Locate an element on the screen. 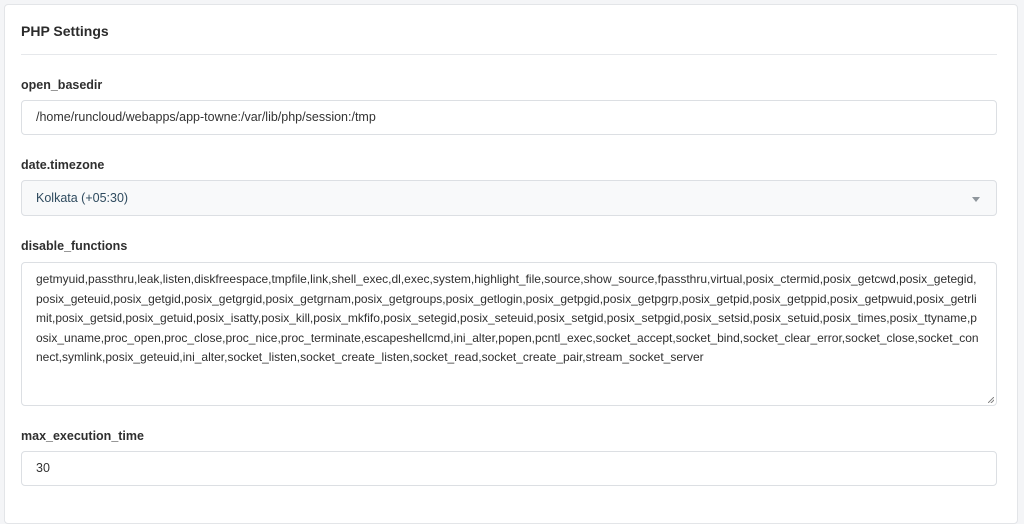 The width and height of the screenshot is (1024, 524). resize-handle-icon is located at coordinates (991, 400).